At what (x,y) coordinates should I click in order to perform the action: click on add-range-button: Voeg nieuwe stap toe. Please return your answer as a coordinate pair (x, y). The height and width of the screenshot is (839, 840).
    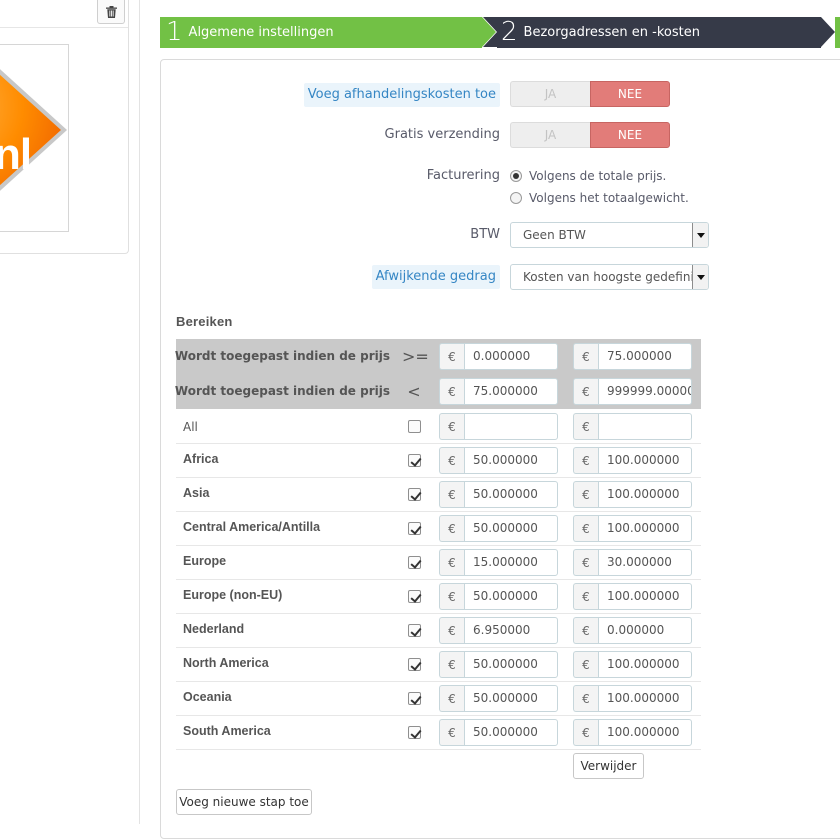
    Looking at the image, I should click on (244, 802).